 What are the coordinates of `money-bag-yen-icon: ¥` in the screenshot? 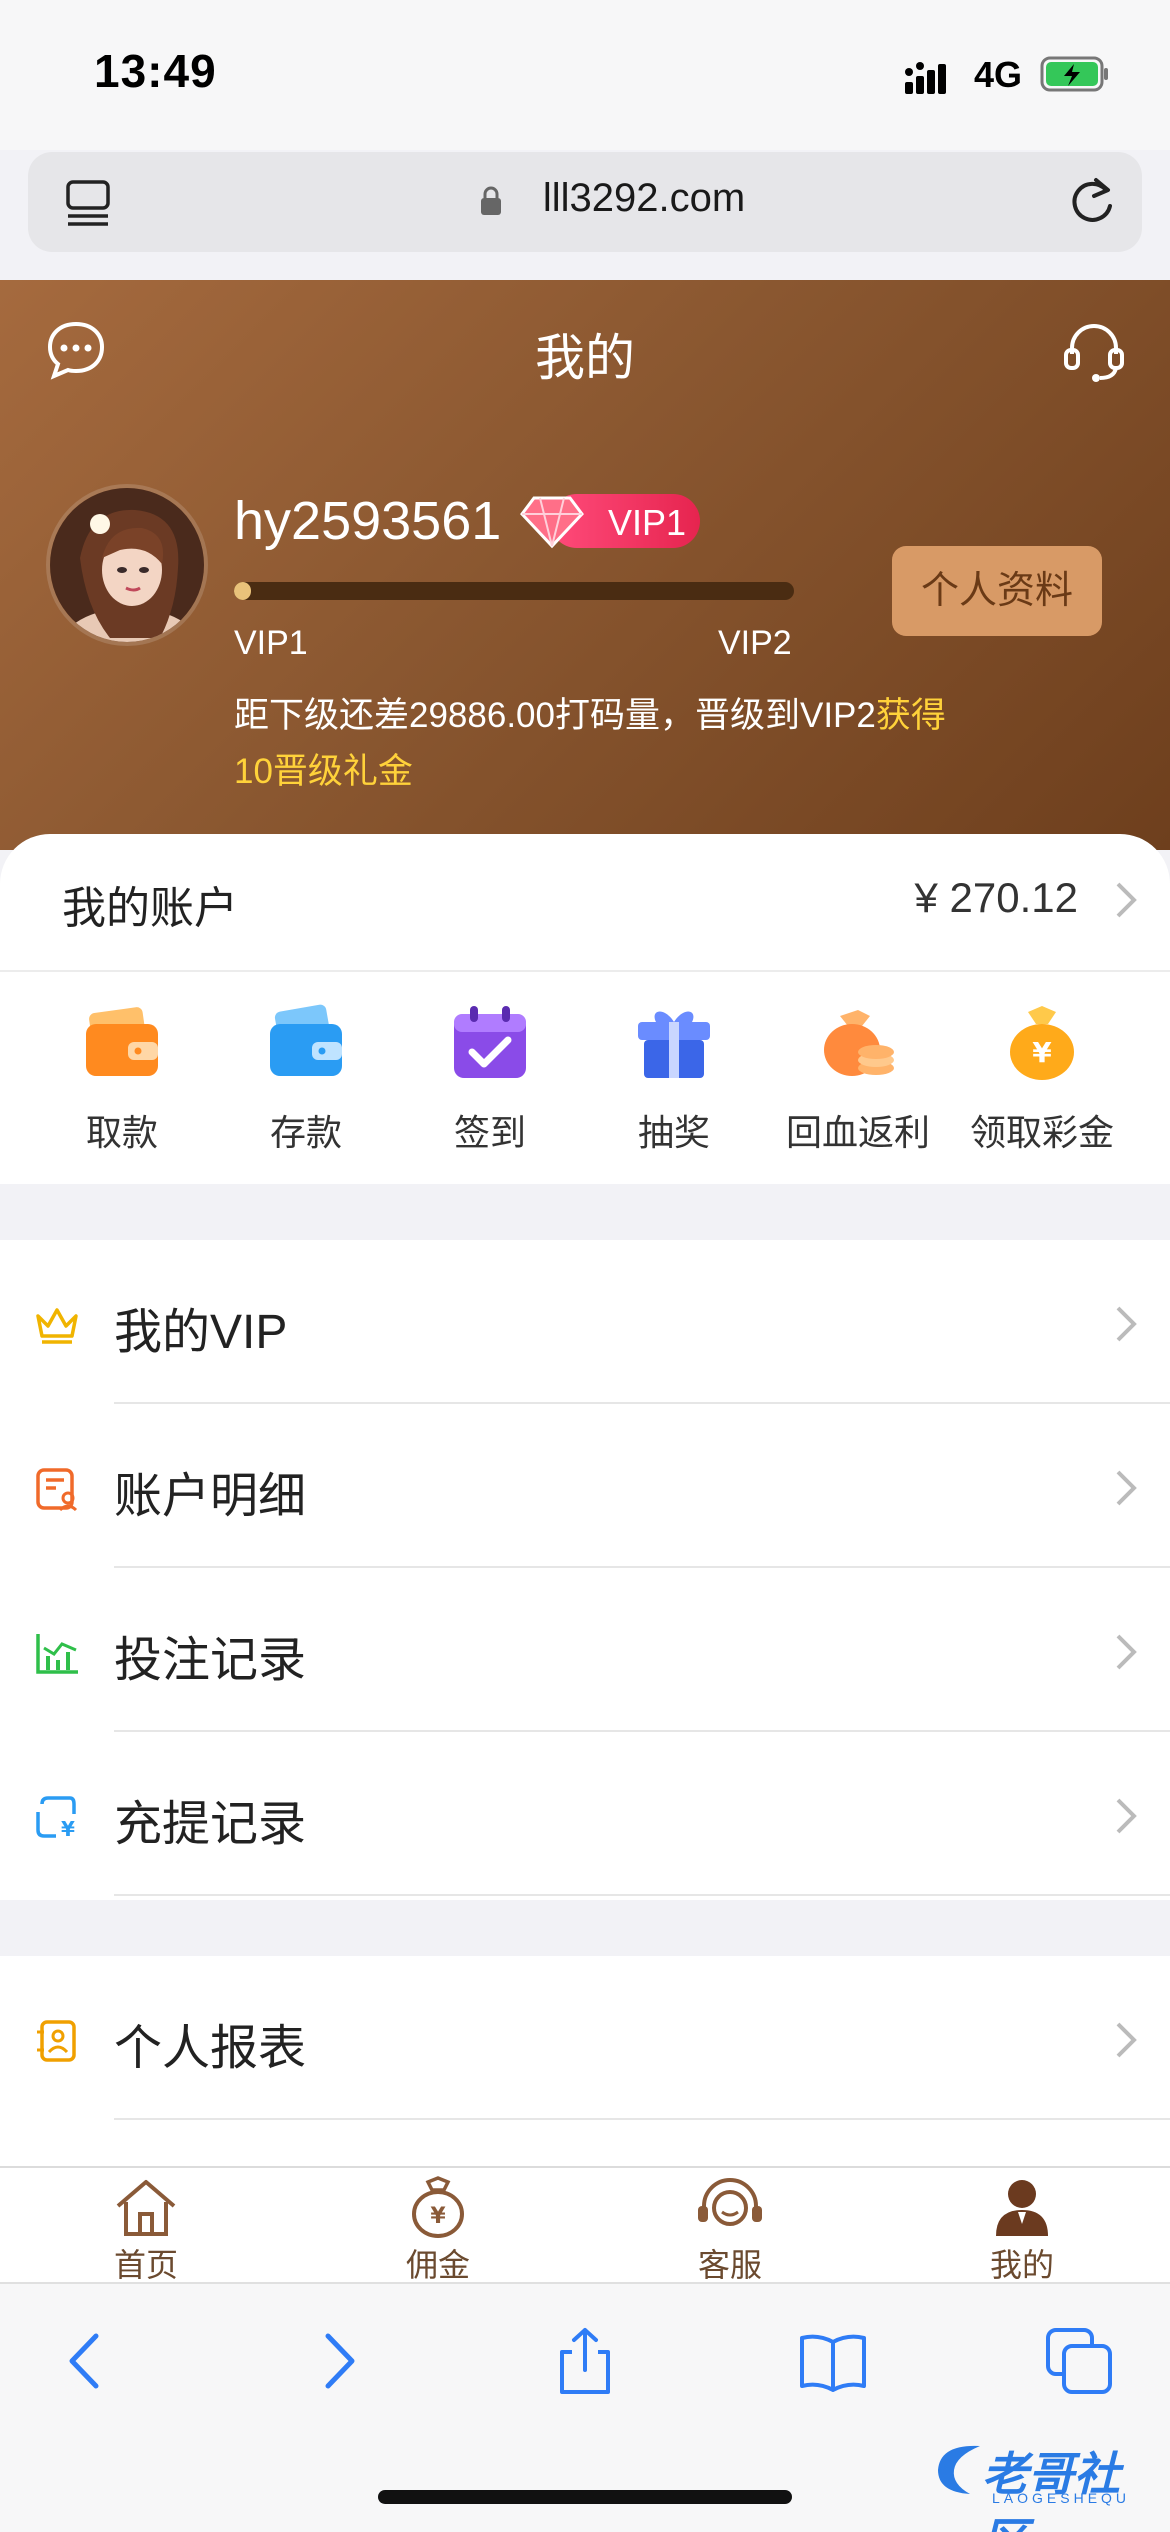 It's located at (1042, 1043).